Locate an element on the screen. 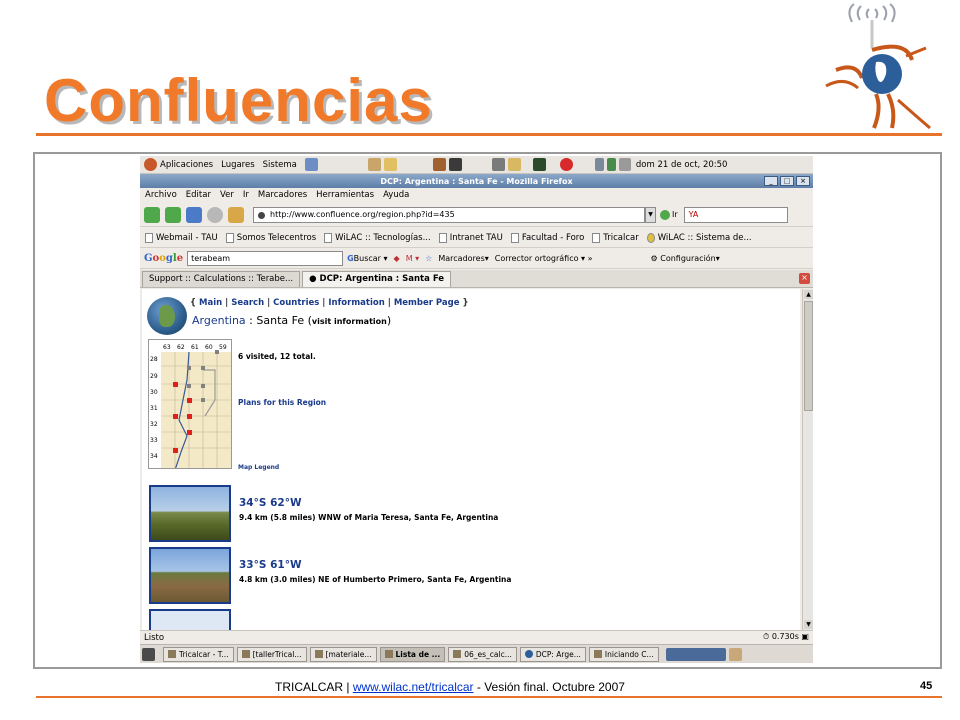 Image resolution: width=960 pixels, height=720 pixels. window-controls: _ □ × is located at coordinates (787, 181).